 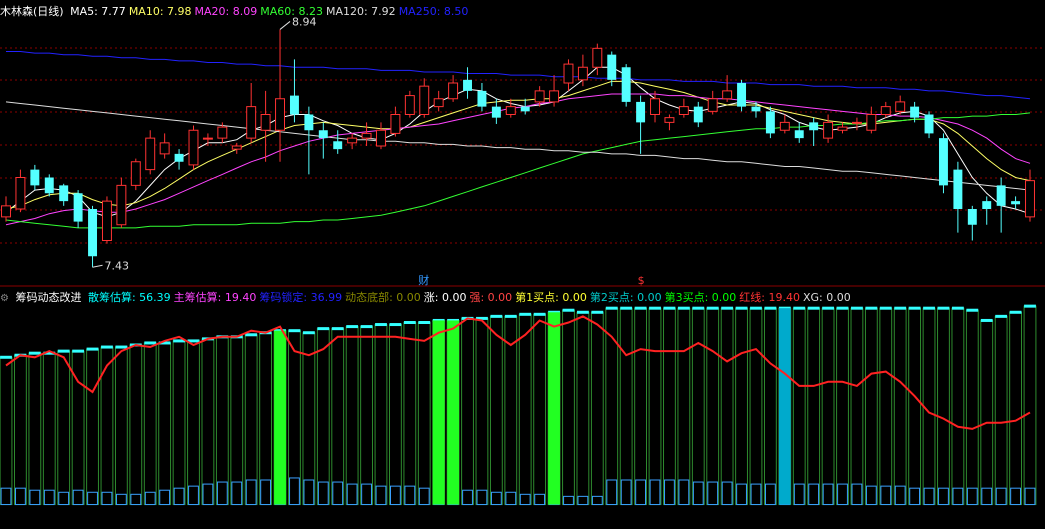 I want to click on high-price-label: 8.94, so click(x=304, y=21).